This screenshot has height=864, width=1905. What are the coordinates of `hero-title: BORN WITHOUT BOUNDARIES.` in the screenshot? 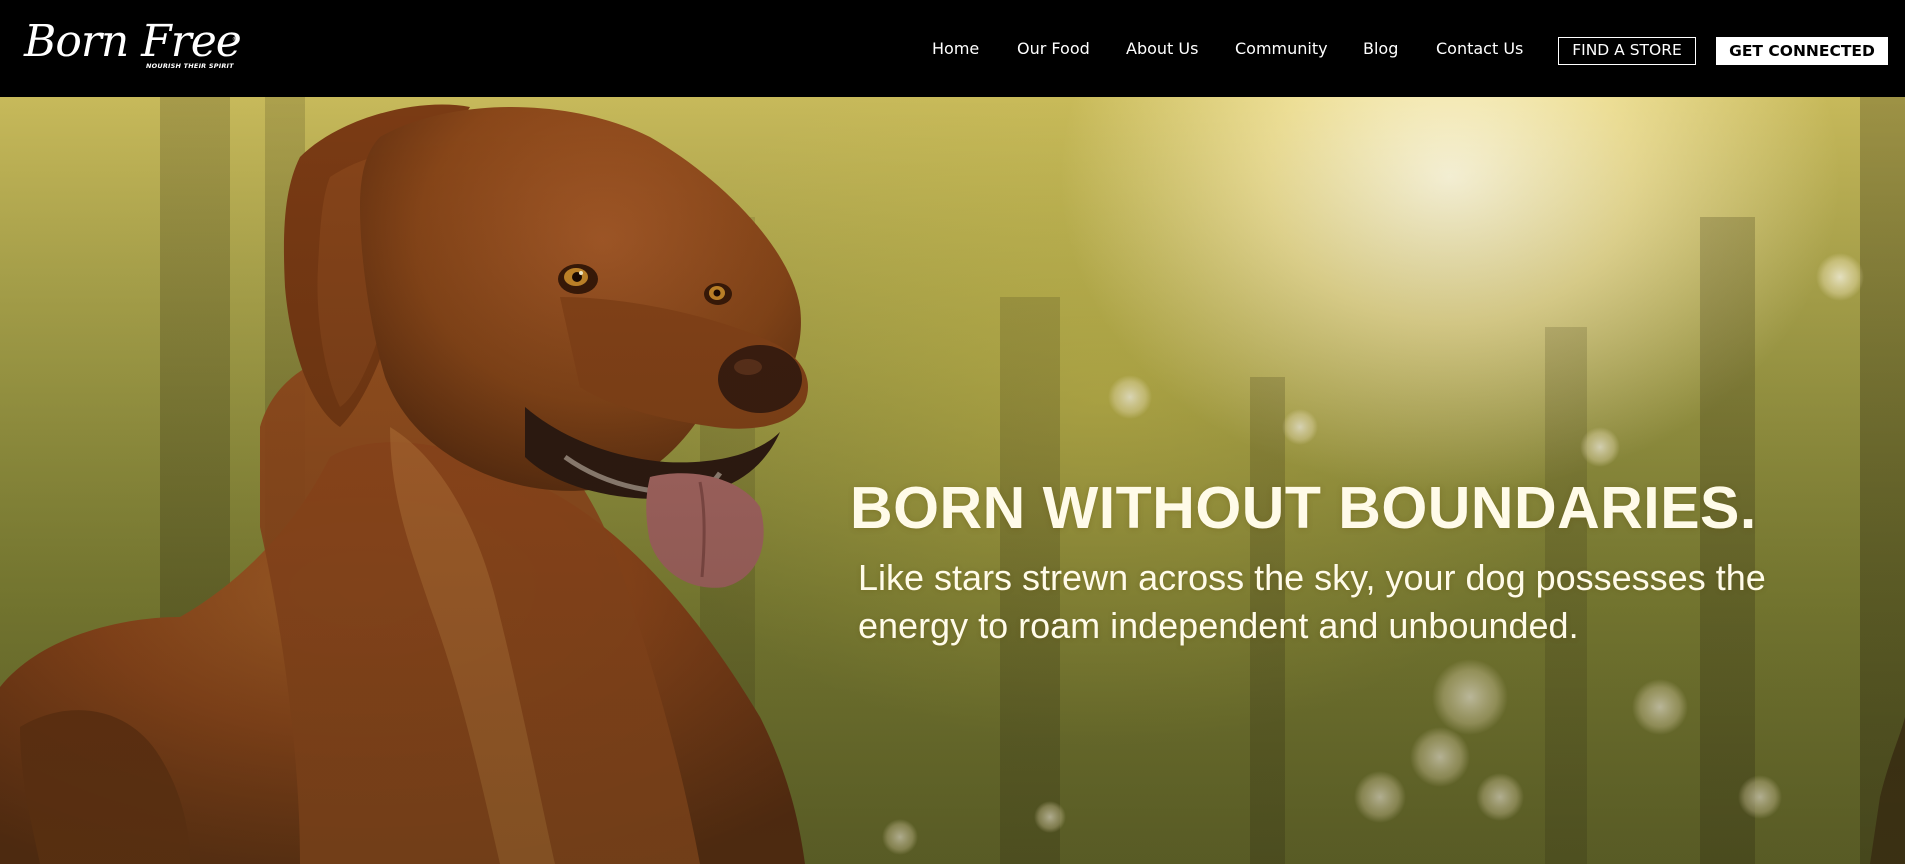 It's located at (1303, 508).